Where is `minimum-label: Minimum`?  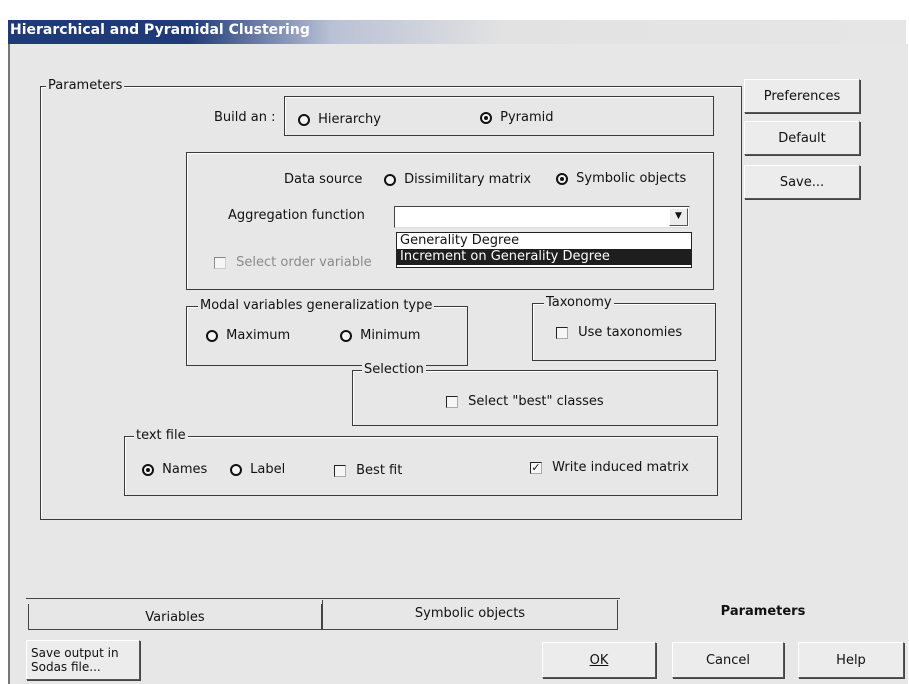 minimum-label: Minimum is located at coordinates (390, 335).